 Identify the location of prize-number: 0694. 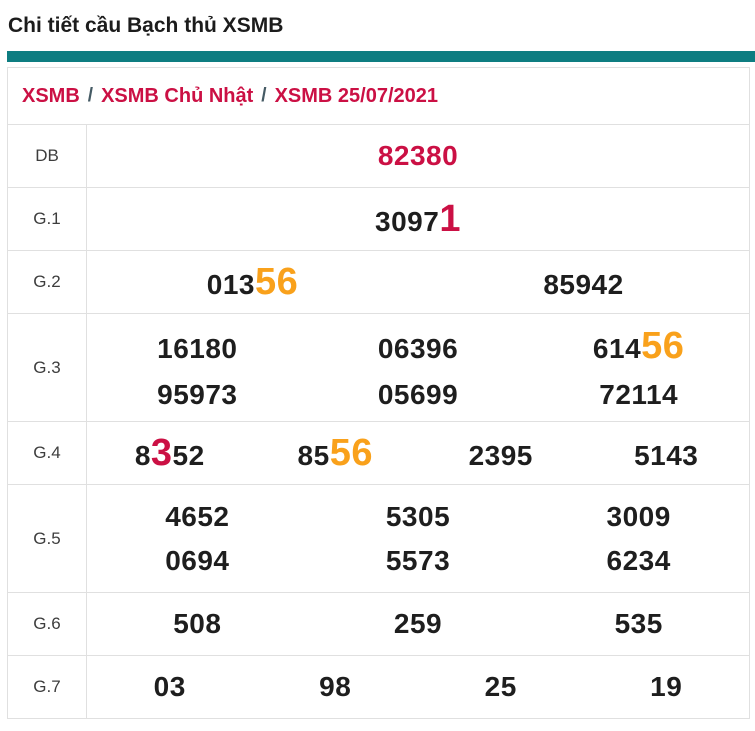
(197, 560).